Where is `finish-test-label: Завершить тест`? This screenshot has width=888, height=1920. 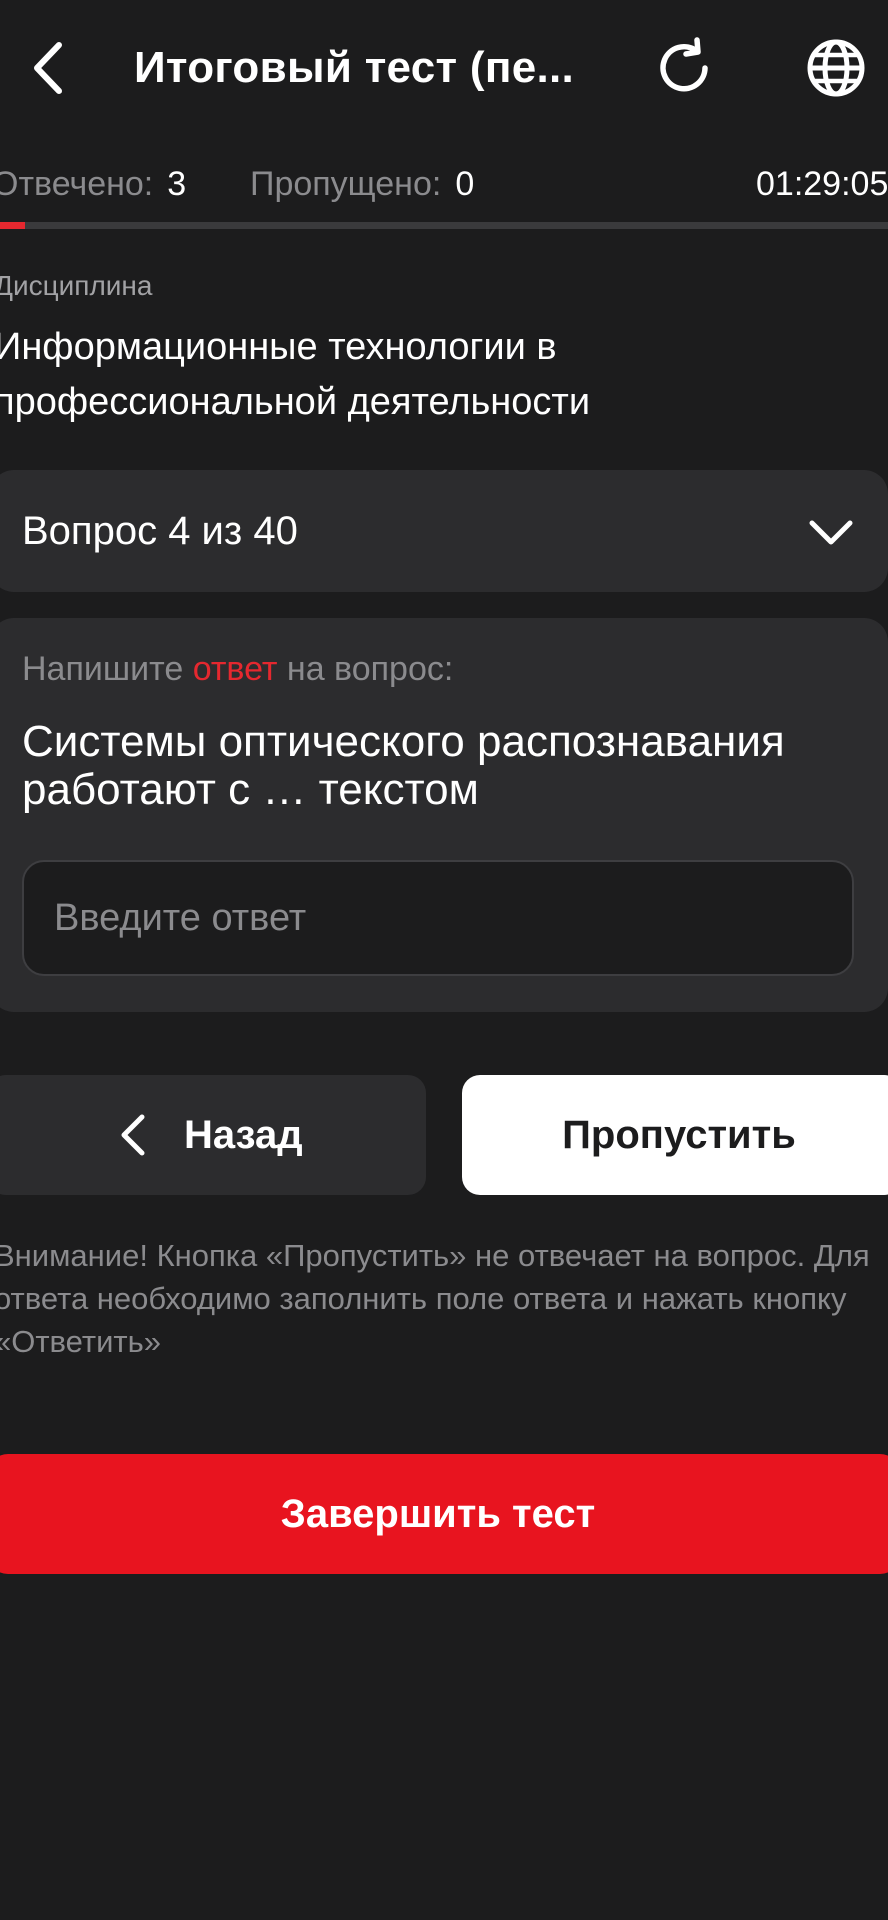
finish-test-label: Завершить тест is located at coordinates (438, 1514).